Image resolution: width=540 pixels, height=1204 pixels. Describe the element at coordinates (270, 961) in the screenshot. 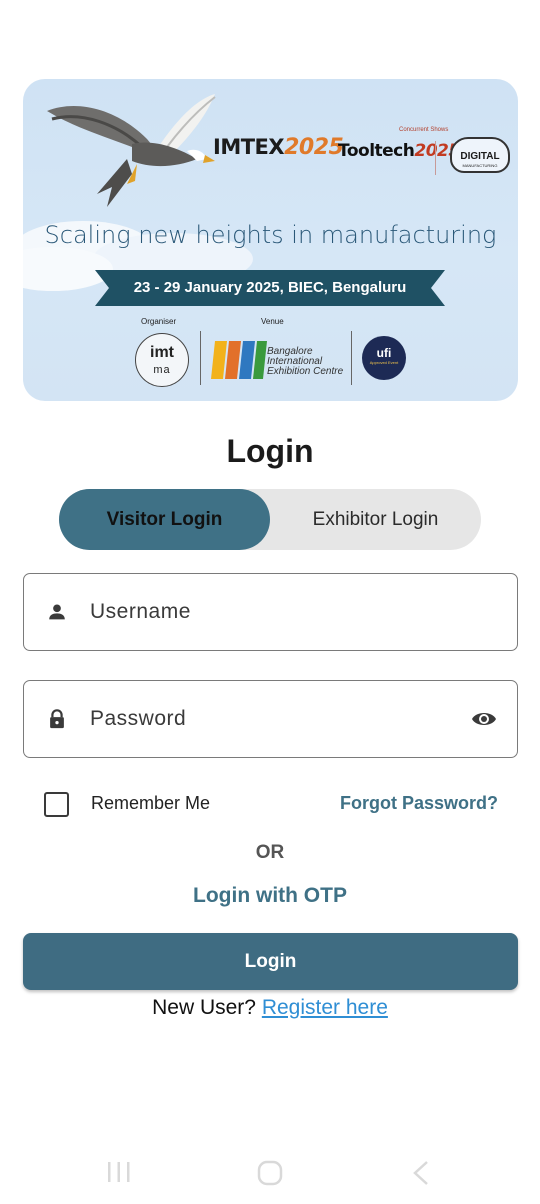

I see `login-button: Login` at that location.